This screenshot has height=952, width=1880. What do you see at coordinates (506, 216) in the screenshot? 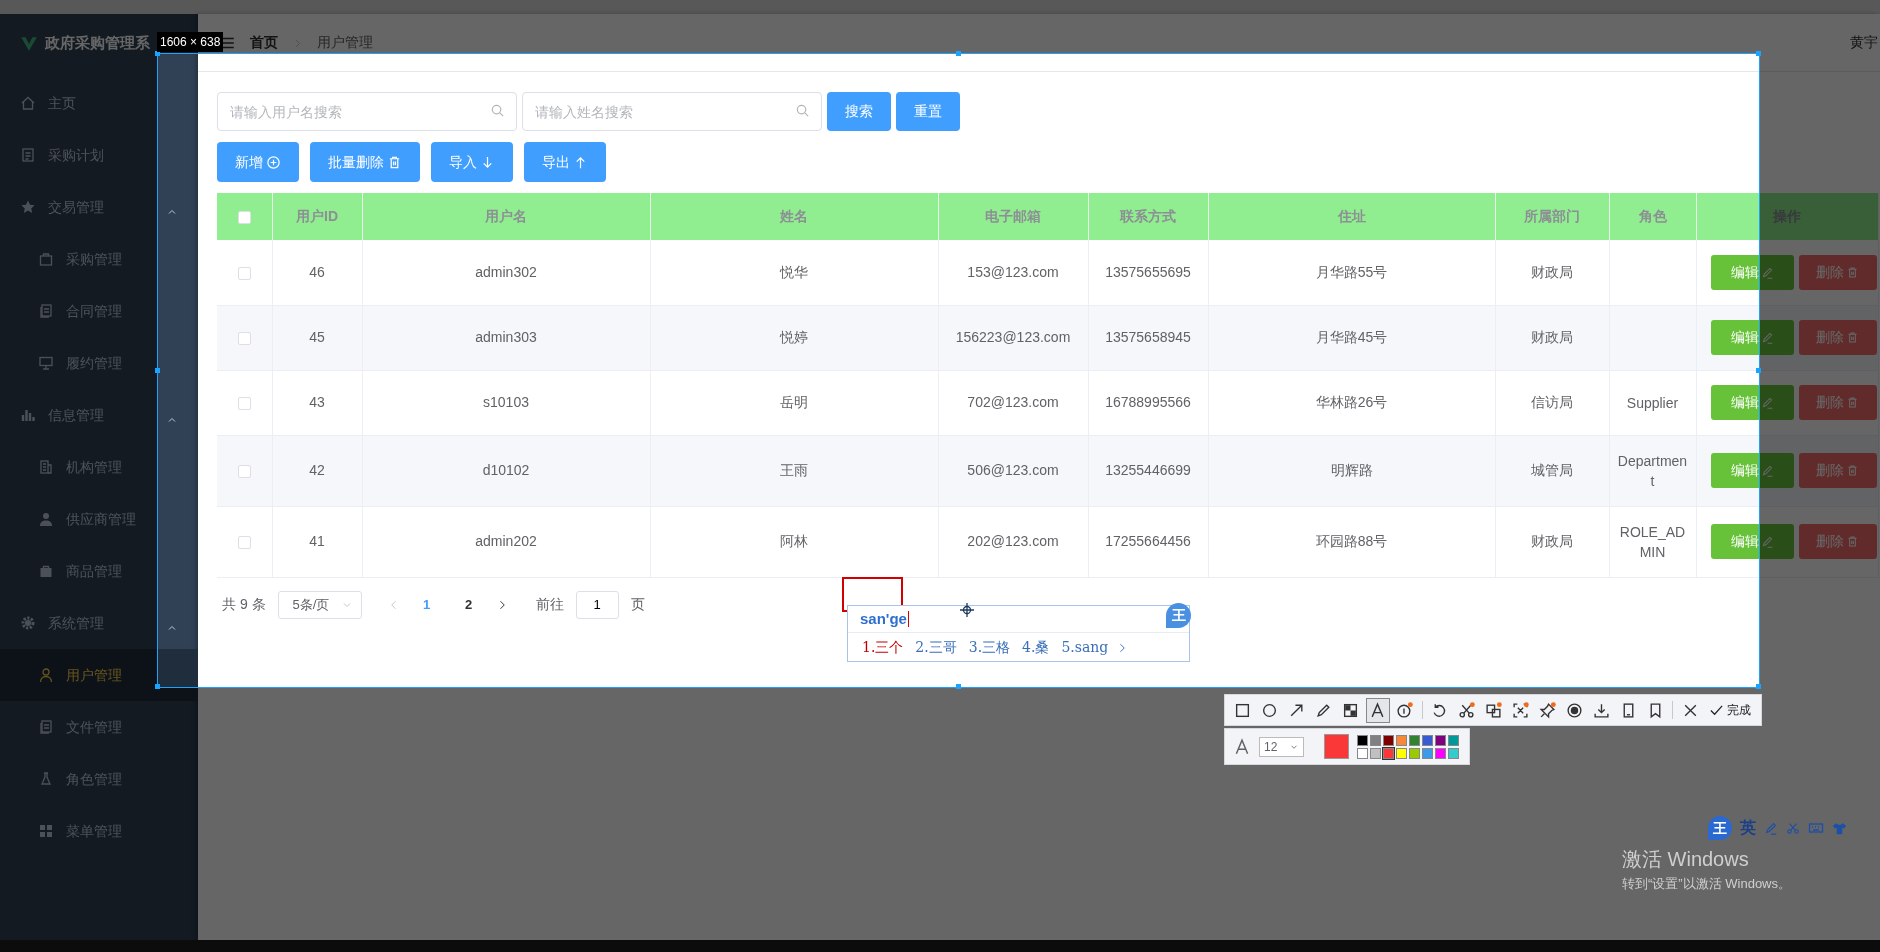
I see `column-header: 用户名` at bounding box center [506, 216].